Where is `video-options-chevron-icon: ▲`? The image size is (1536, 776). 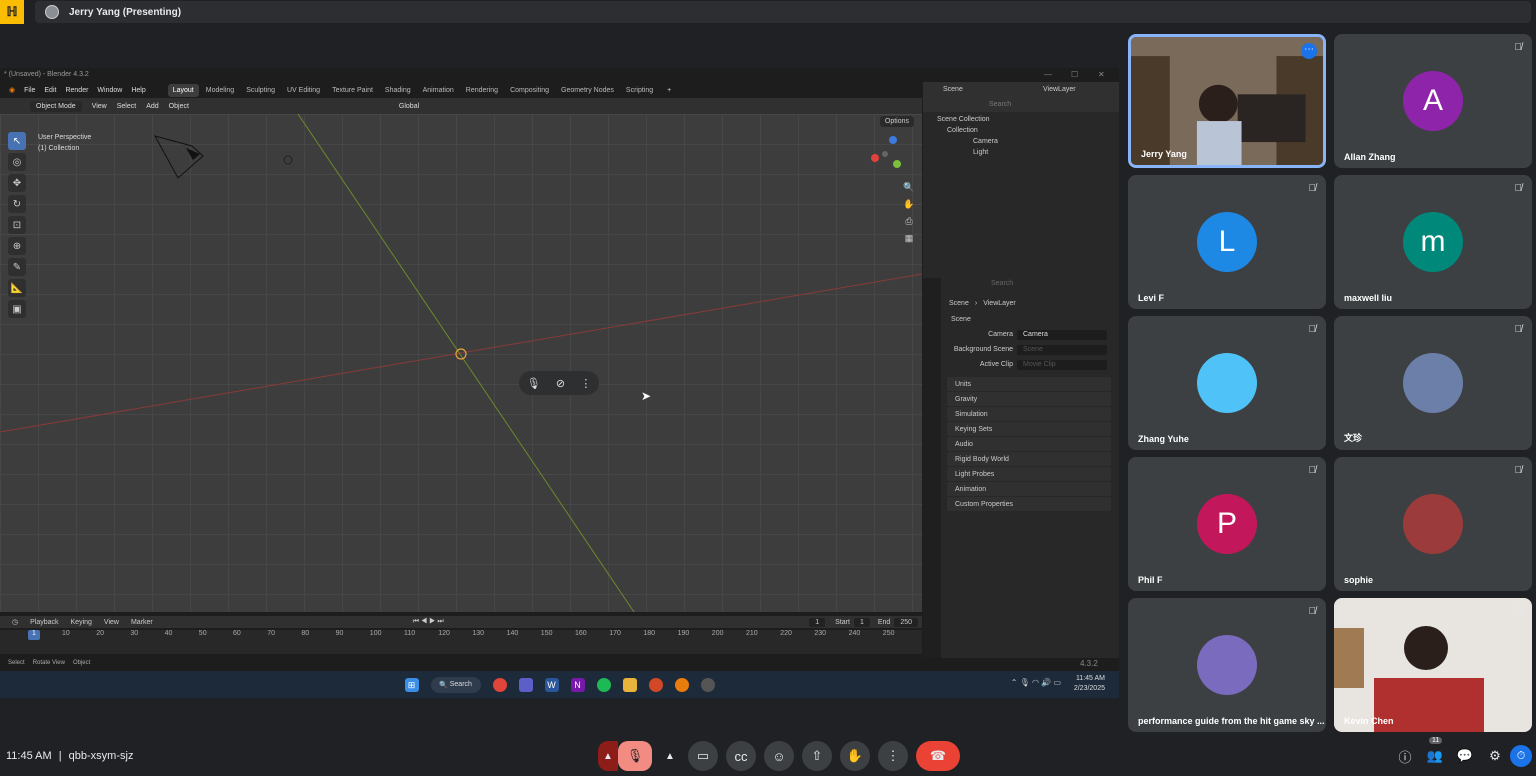 video-options-chevron-icon: ▲ is located at coordinates (670, 756).